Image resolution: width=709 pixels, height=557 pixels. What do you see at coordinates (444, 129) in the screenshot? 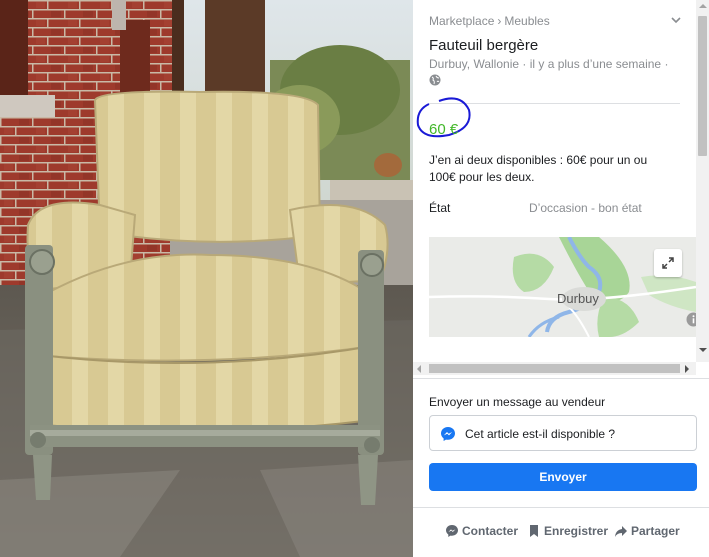
I see `listing-price: 60 €` at bounding box center [444, 129].